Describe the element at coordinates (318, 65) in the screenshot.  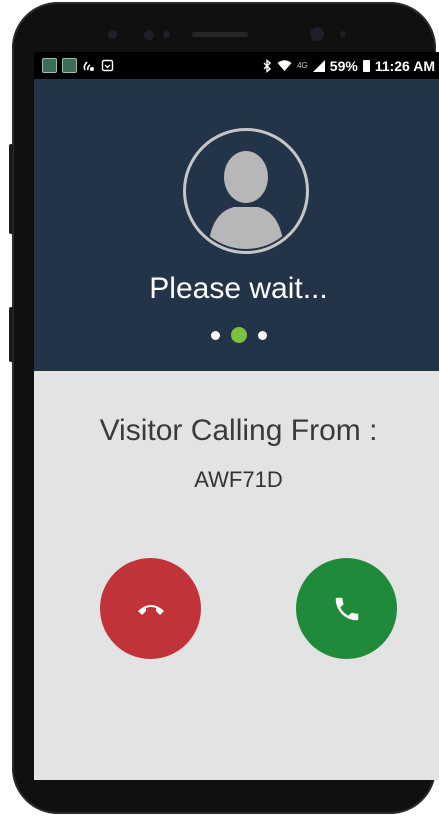
I see `signal-icon` at that location.